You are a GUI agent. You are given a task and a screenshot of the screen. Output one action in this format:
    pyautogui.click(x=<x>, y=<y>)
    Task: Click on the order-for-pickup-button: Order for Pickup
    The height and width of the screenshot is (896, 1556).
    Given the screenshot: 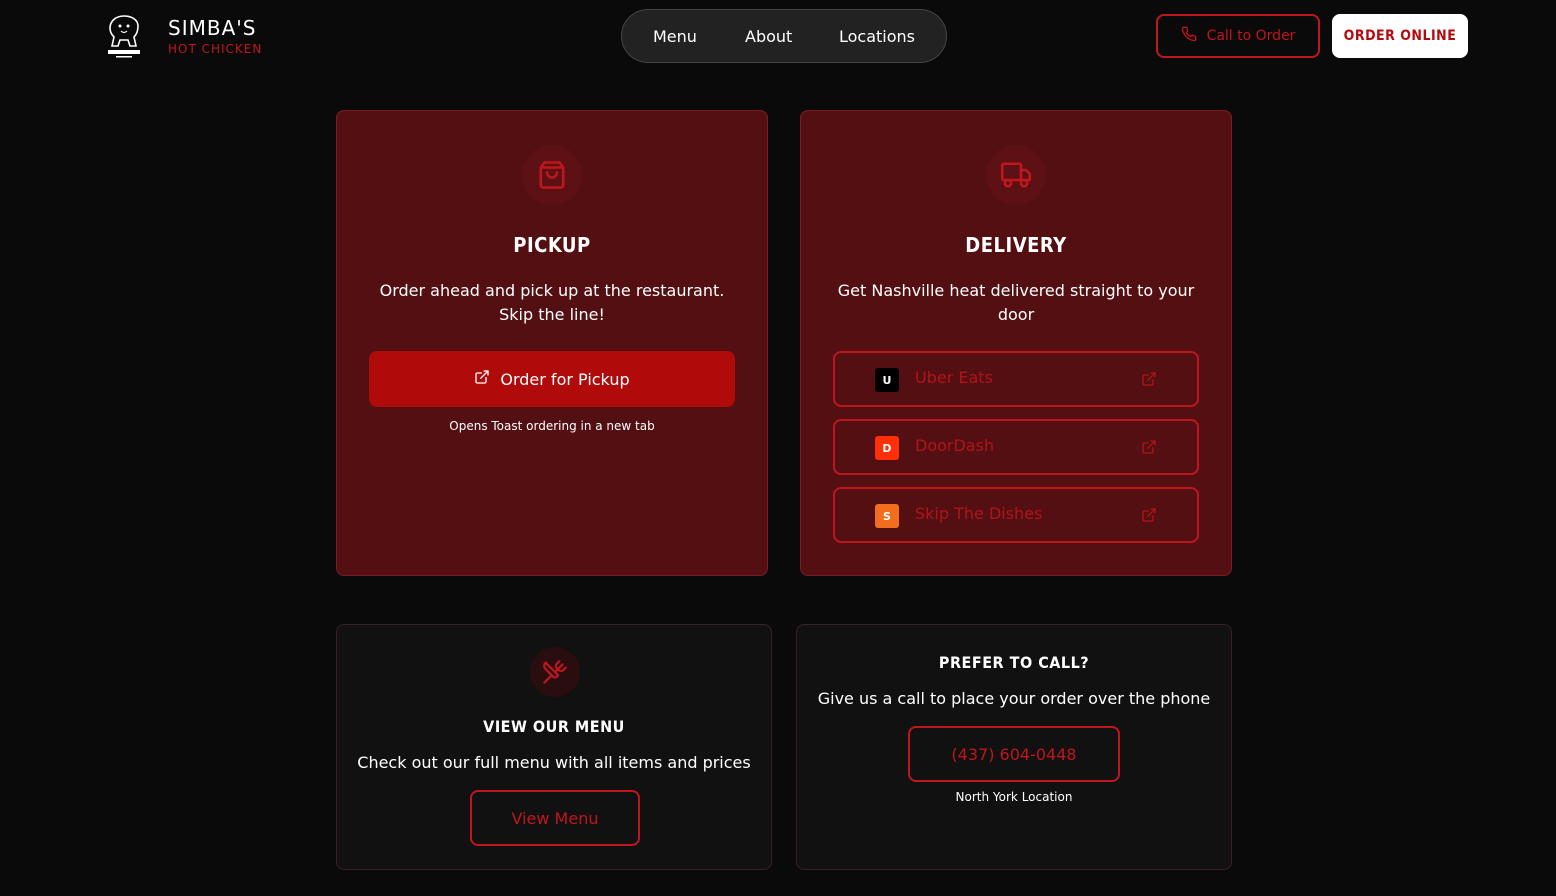 What is the action you would take?
    pyautogui.click(x=552, y=379)
    